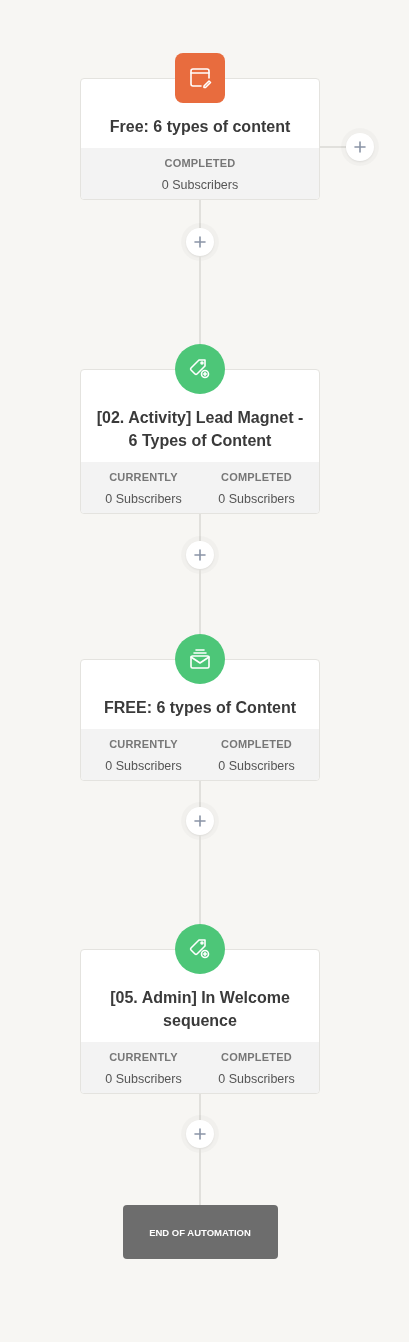  Describe the element at coordinates (200, 139) in the screenshot. I see `step-card: Free: 6 types of content COMPLETED 0 Subscribers` at that location.